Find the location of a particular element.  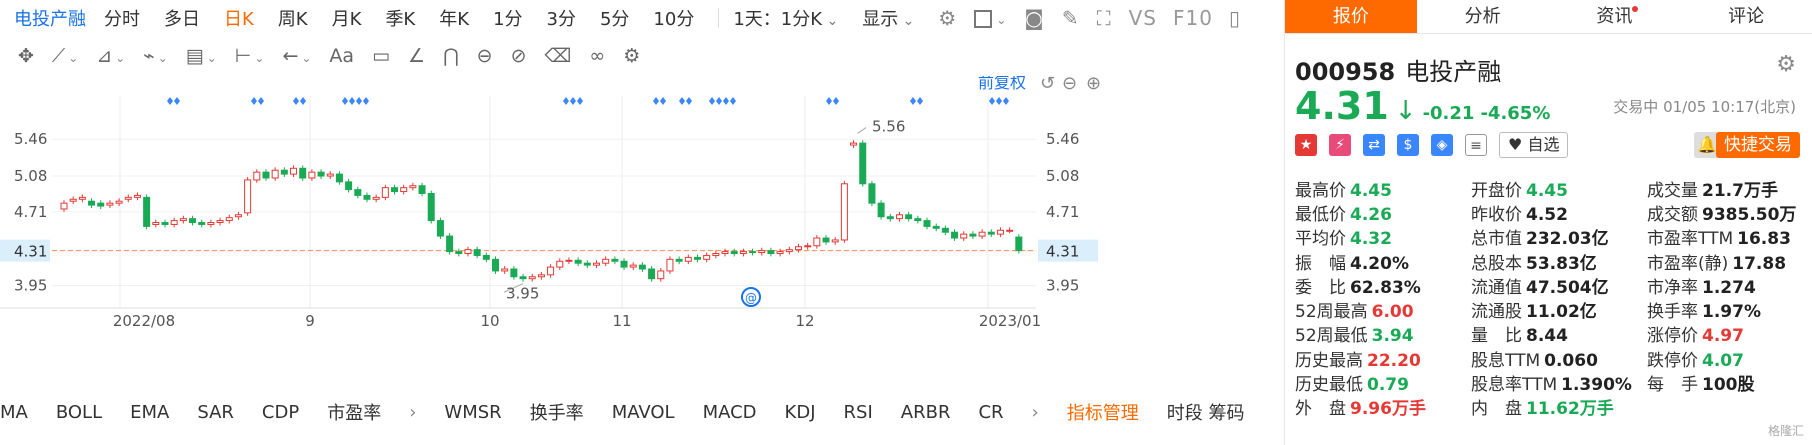

hide-icon: ⊘ is located at coordinates (519, 56).